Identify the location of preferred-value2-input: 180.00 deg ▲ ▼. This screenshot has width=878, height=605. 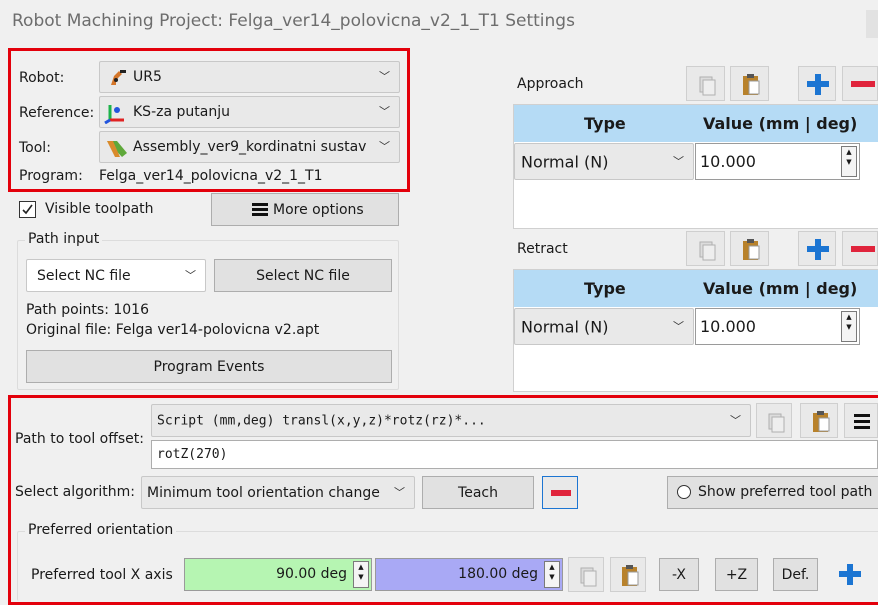
(469, 574).